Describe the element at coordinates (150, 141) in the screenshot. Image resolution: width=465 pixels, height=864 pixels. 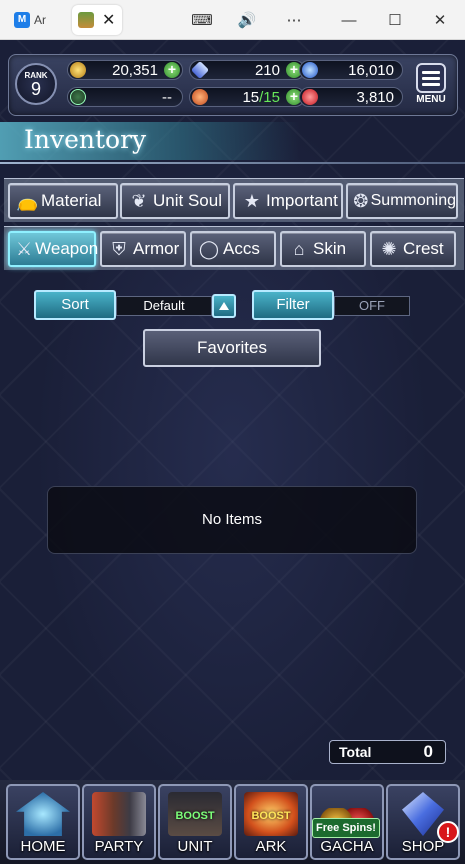
I see `inventory-title-band: Inventory` at that location.